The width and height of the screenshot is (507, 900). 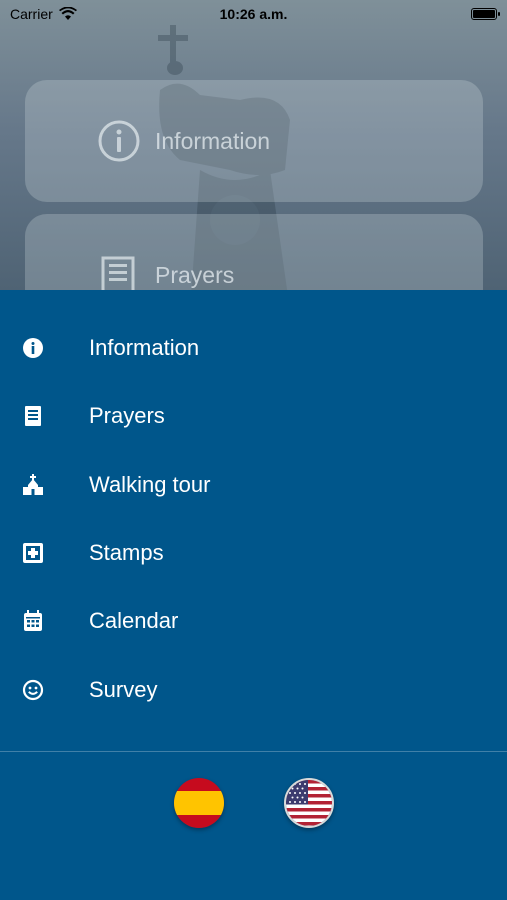 I want to click on spanish-flag-icon, so click(x=199, y=803).